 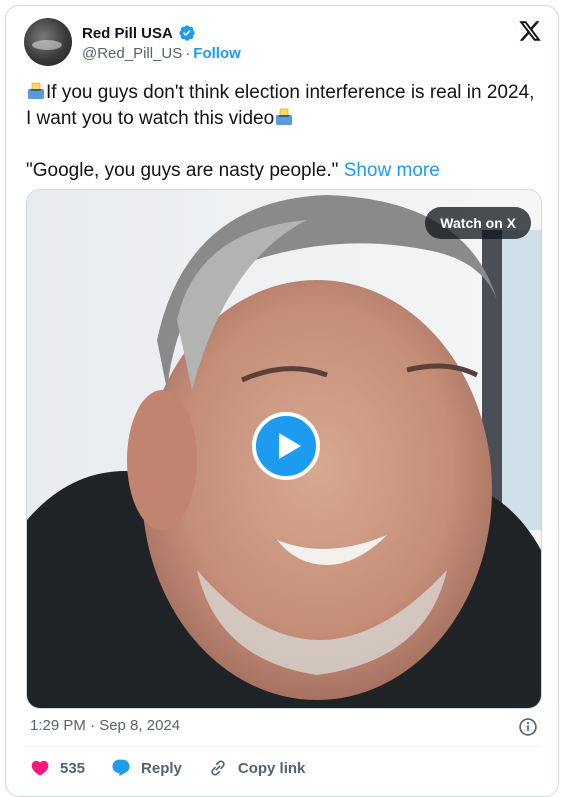 I want to click on account-name-row: Red Pill USA, so click(x=139, y=33).